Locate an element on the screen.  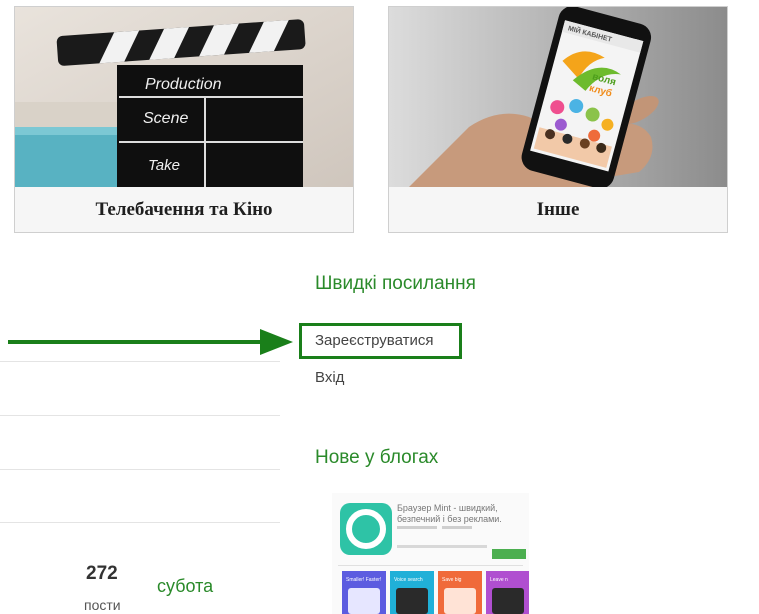
login-link: Вхід is located at coordinates (329, 377).